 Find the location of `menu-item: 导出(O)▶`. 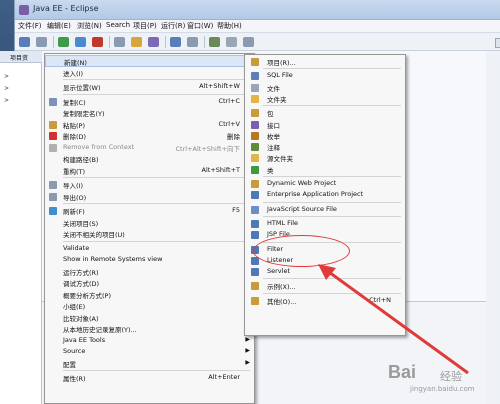

menu-item: 导出(O)▶ is located at coordinates (149, 197).